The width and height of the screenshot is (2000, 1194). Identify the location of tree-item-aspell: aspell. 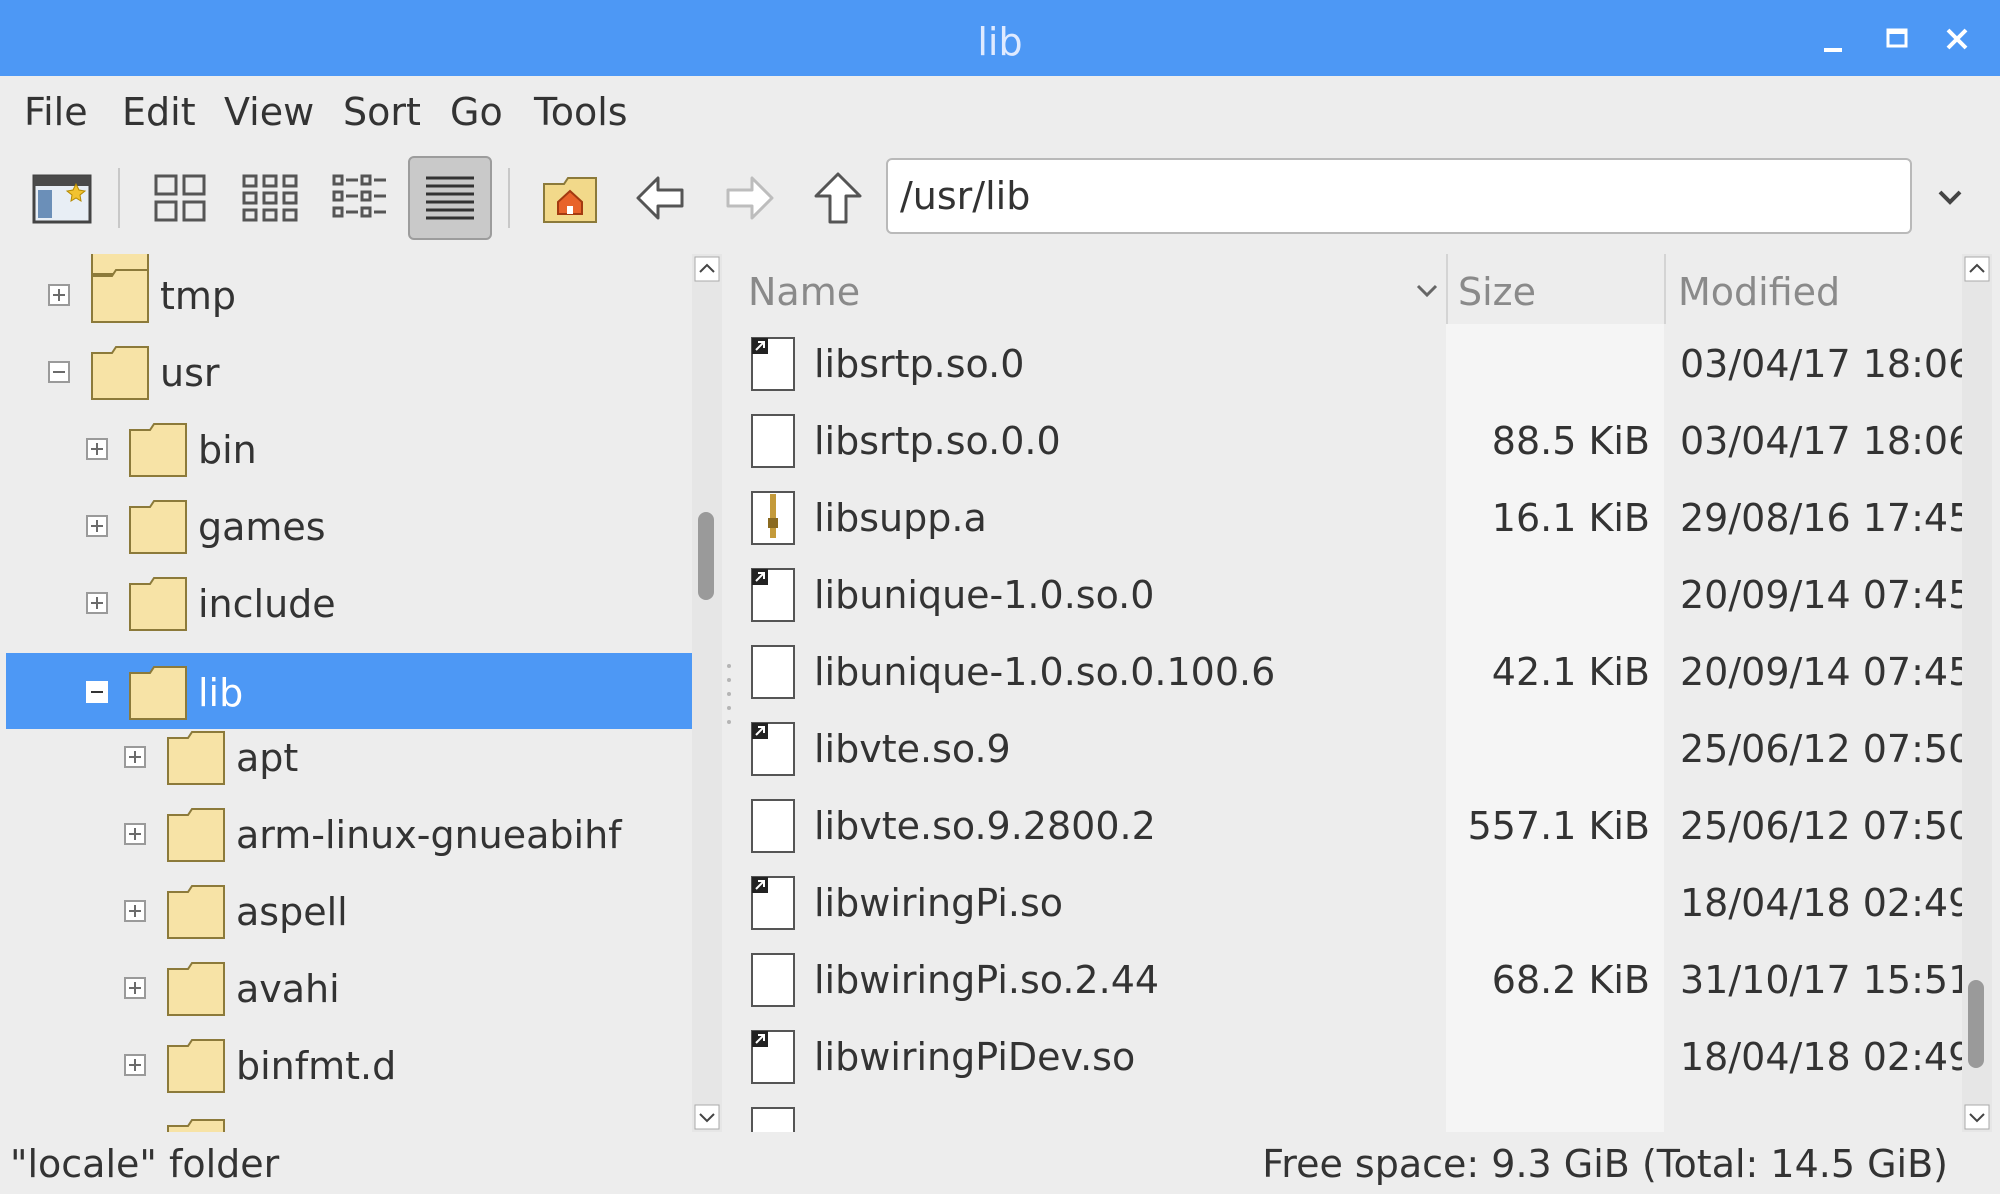
(349, 910).